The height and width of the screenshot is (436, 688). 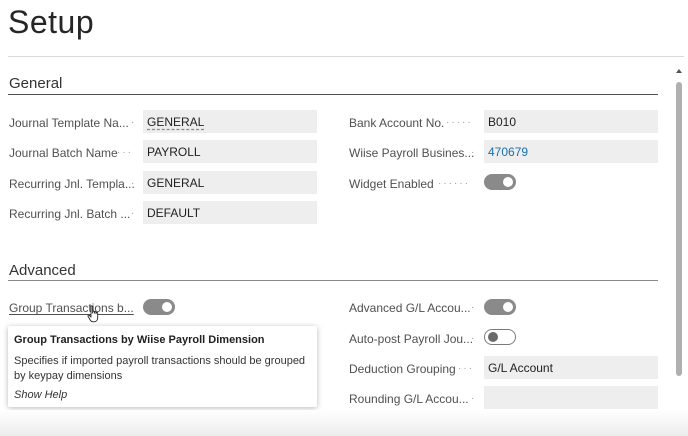 I want to click on title-divider, so click(x=346, y=56).